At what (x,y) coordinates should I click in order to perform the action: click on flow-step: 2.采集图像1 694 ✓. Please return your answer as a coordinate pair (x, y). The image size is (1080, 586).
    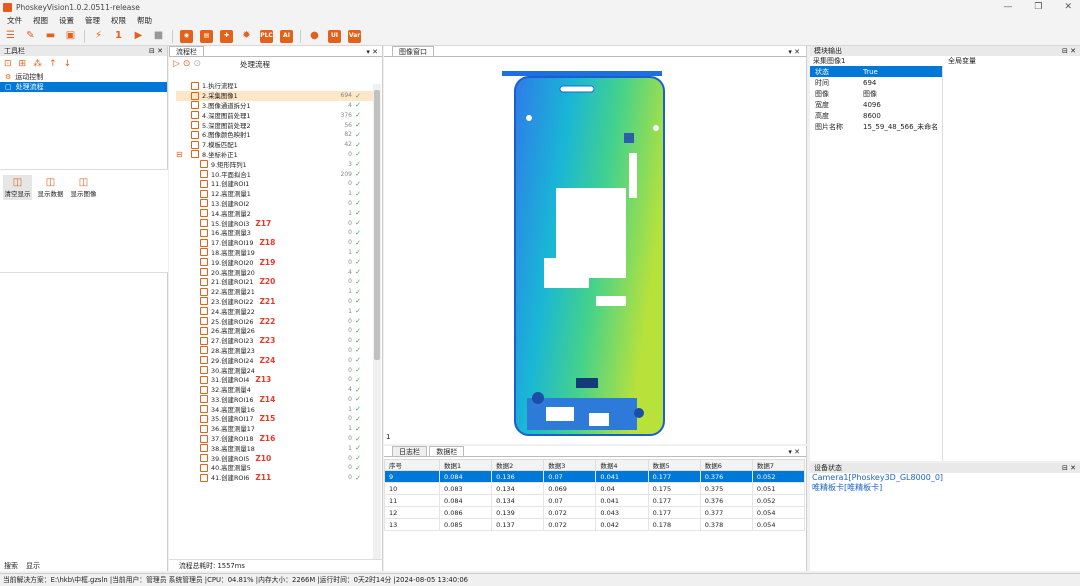
    Looking at the image, I should click on (275, 95).